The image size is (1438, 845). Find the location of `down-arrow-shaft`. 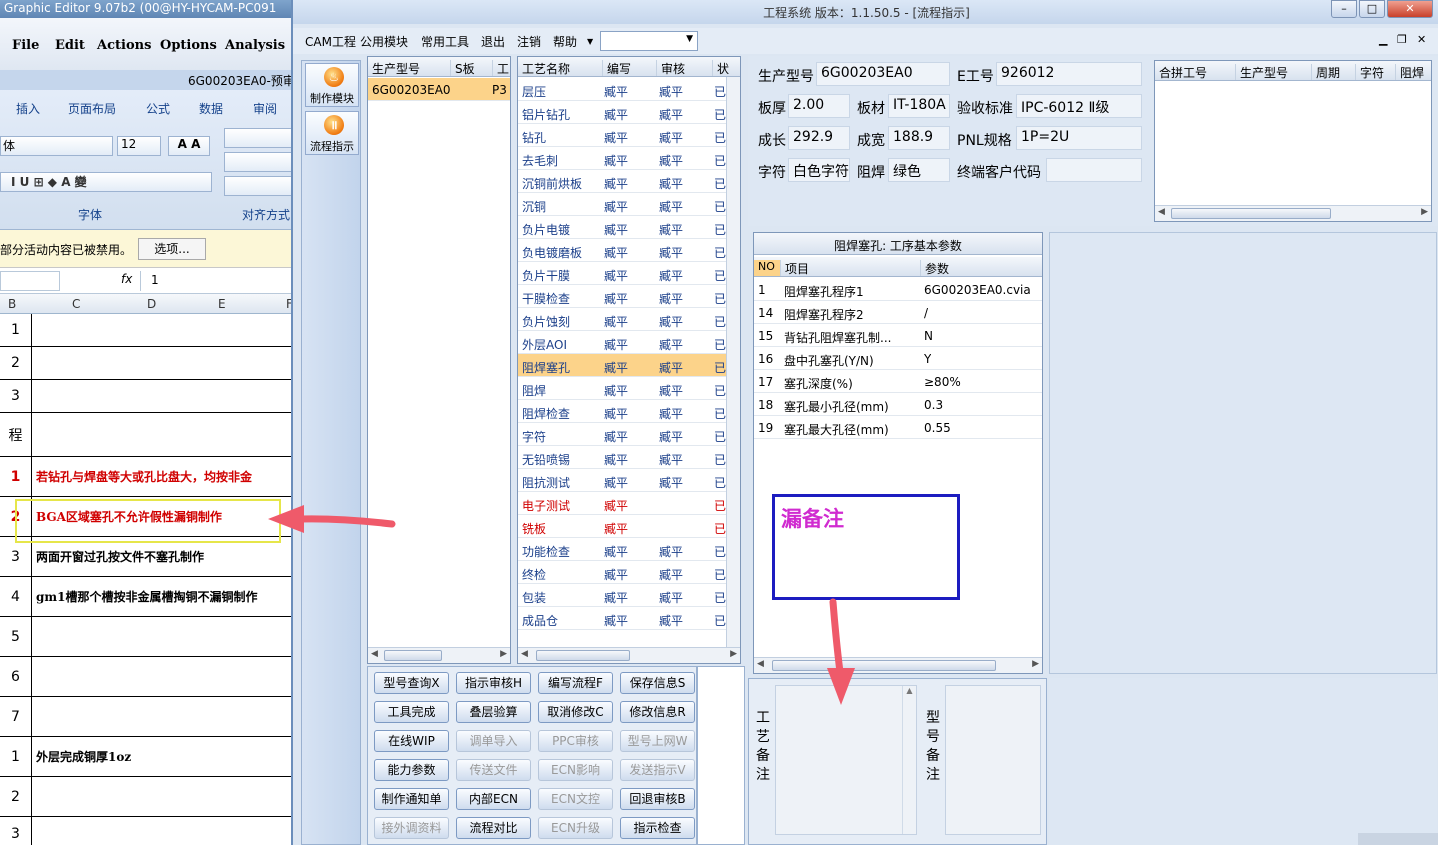

down-arrow-shaft is located at coordinates (836, 637).